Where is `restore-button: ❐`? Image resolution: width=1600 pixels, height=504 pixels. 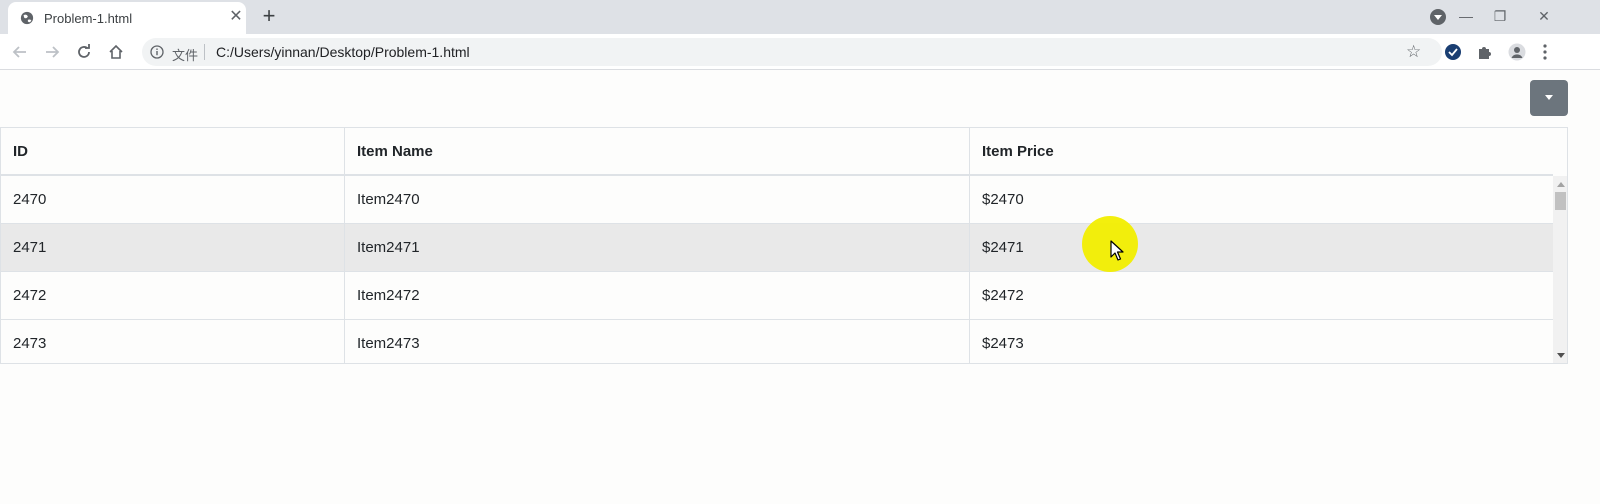
restore-button: ❐ is located at coordinates (1500, 16).